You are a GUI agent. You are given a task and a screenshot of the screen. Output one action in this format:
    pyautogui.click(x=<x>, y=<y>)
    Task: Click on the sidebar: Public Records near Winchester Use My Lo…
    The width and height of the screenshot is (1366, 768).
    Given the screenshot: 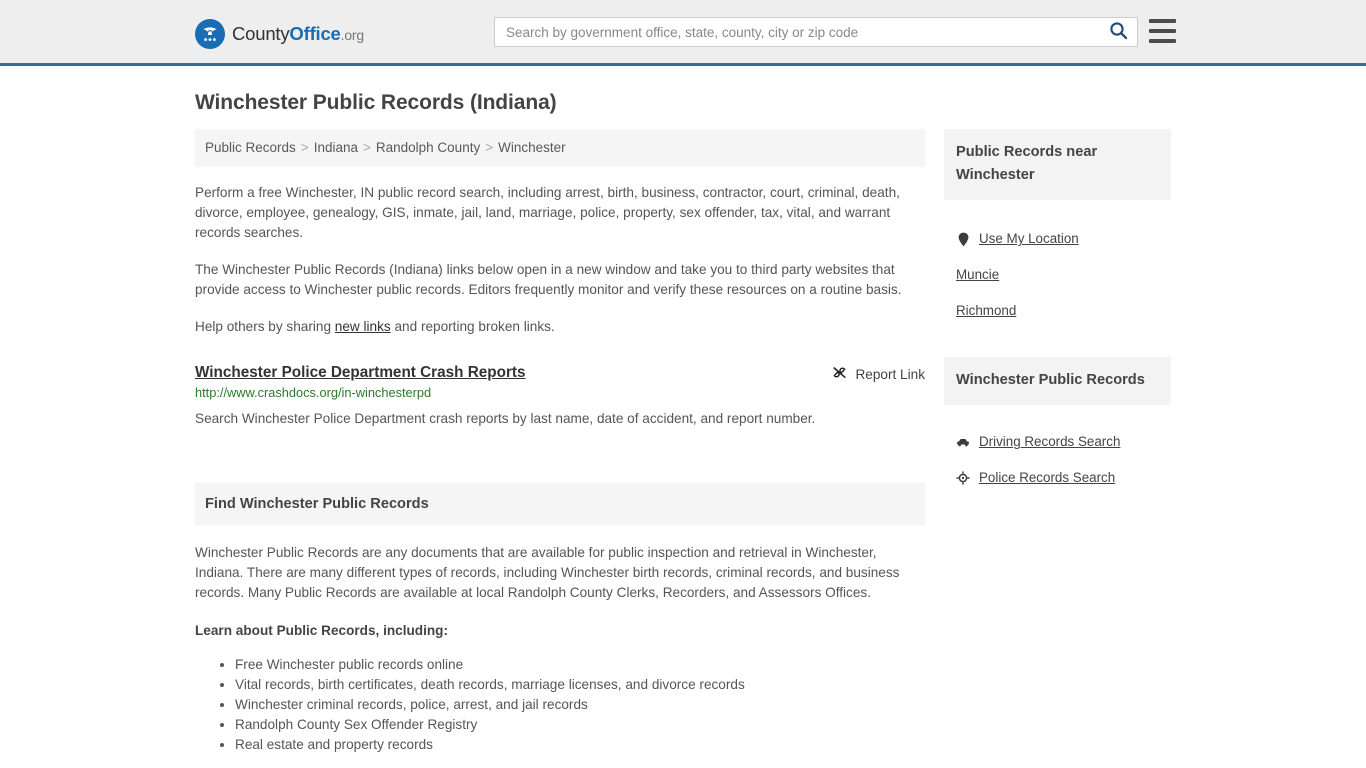 What is the action you would take?
    pyautogui.click(x=1057, y=312)
    